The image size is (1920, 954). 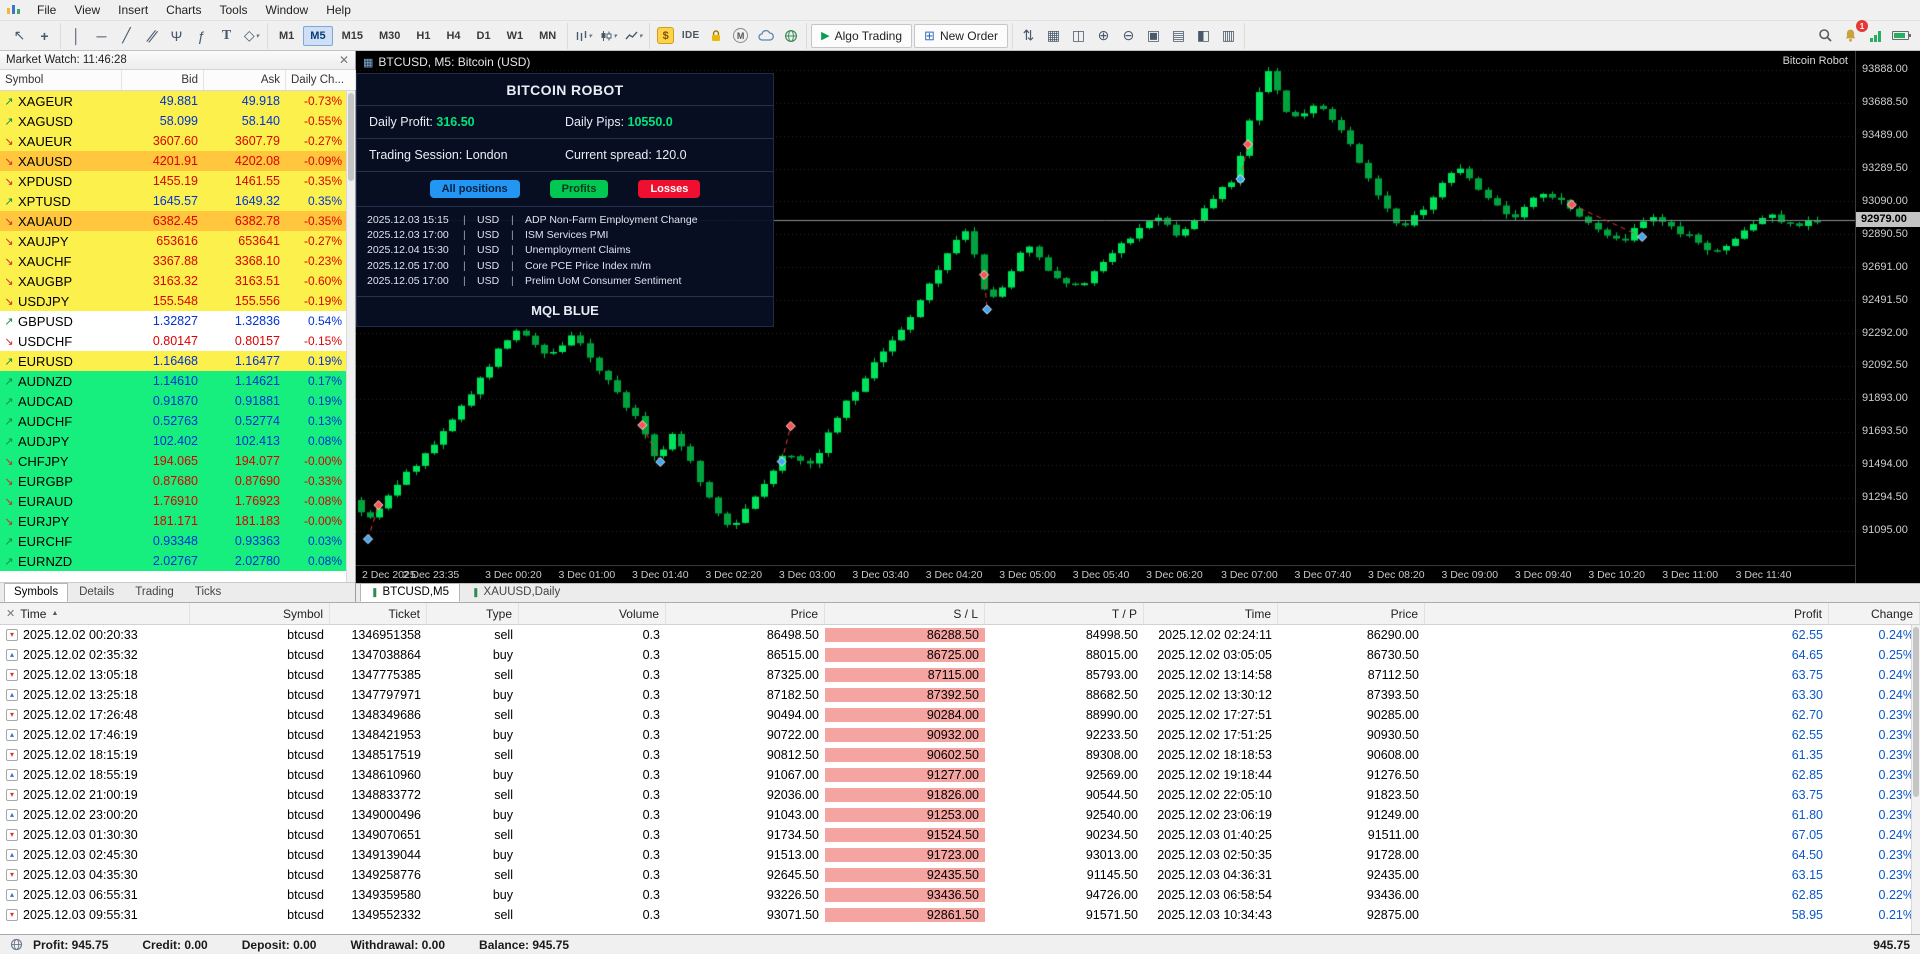 I want to click on market-watch-row: ↘ XAUJPY 653616 653641 -0.27%, so click(x=177, y=241).